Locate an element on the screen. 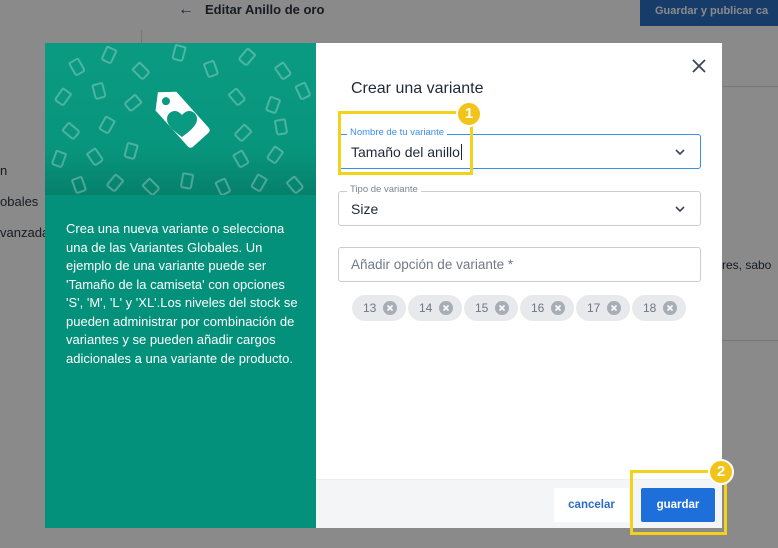 The width and height of the screenshot is (778, 548). option-chip-label: 17 is located at coordinates (594, 308).